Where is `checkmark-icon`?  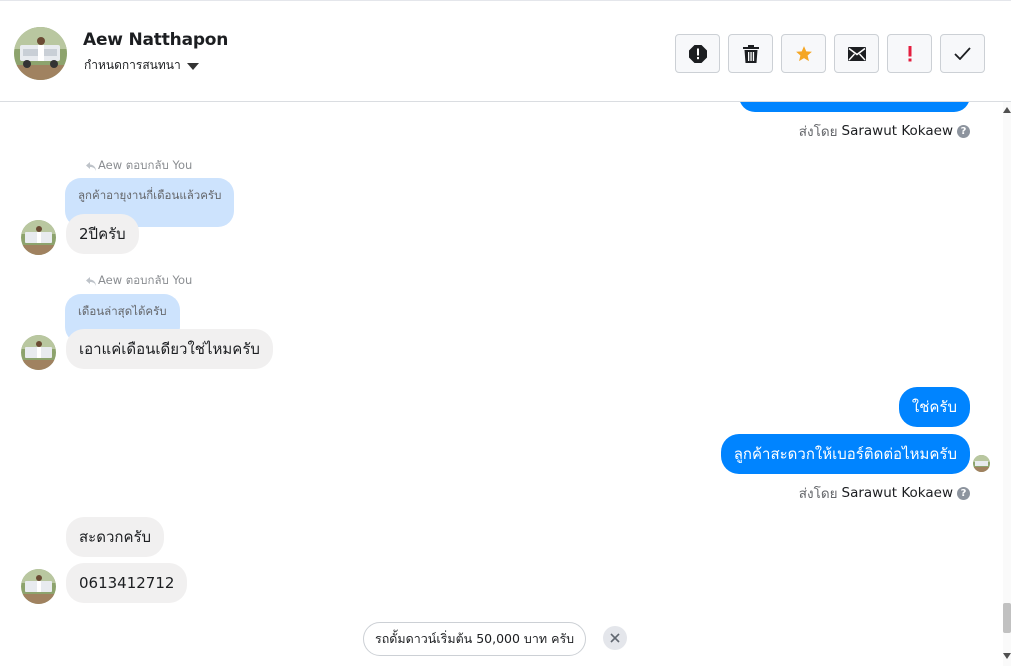
checkmark-icon is located at coordinates (962, 53).